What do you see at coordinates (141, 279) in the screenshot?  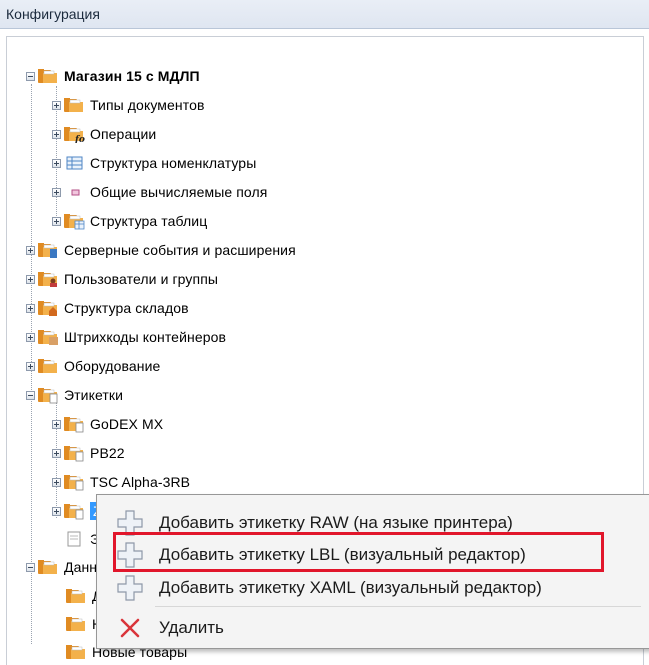 I see `tree-node-label: Пользователи и группы` at bounding box center [141, 279].